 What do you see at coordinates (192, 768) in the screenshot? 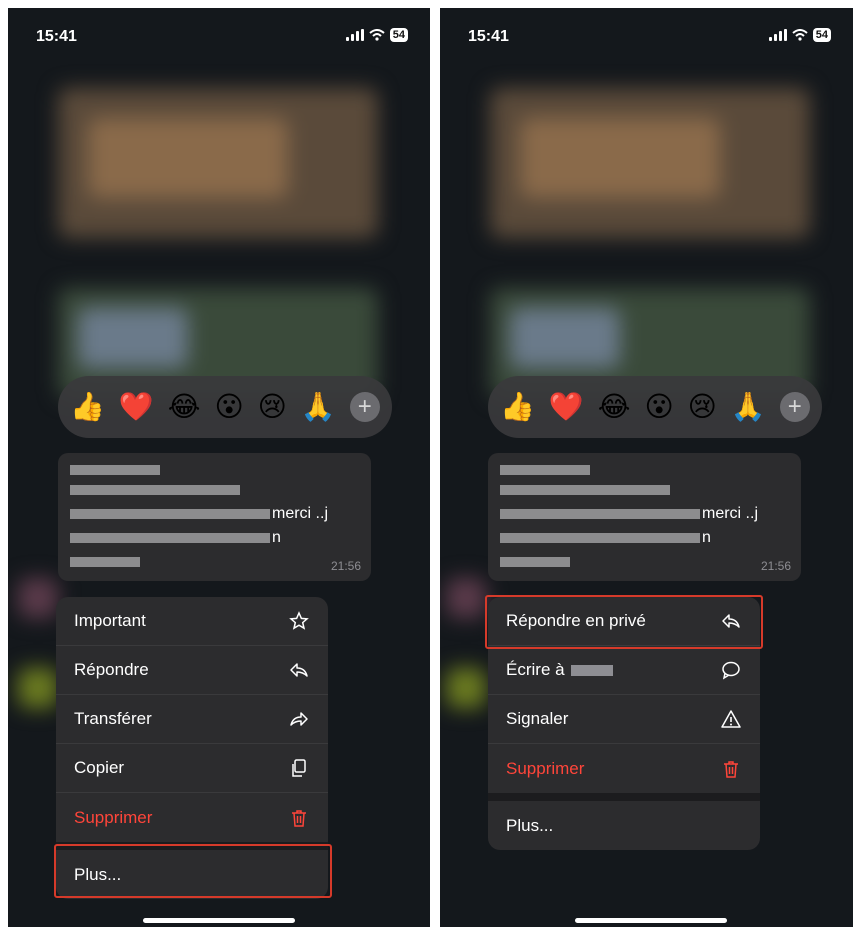
I see `menu-item-copy: Copier` at bounding box center [192, 768].